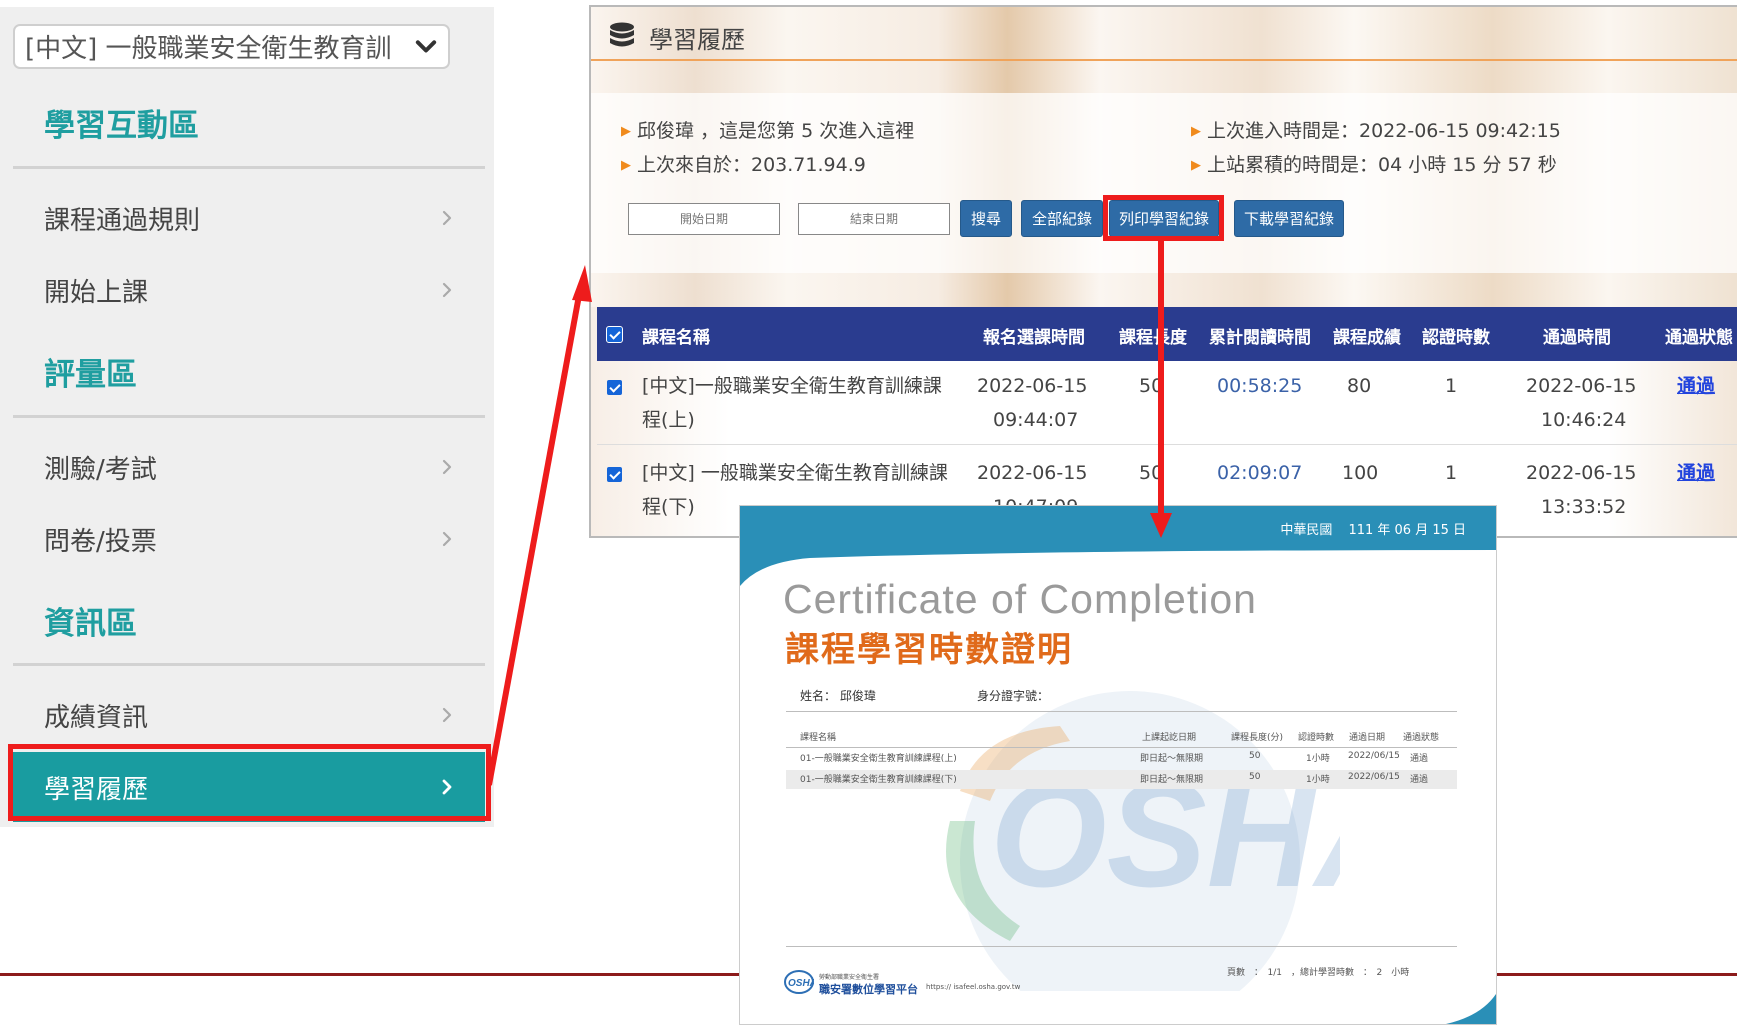 The image size is (1737, 1025). What do you see at coordinates (1359, 386) in the screenshot?
I see `score-cell: 80` at bounding box center [1359, 386].